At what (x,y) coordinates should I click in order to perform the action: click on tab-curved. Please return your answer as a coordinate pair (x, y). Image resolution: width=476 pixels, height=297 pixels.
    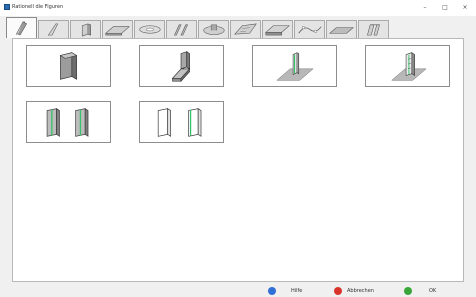
    Looking at the image, I should click on (309, 29).